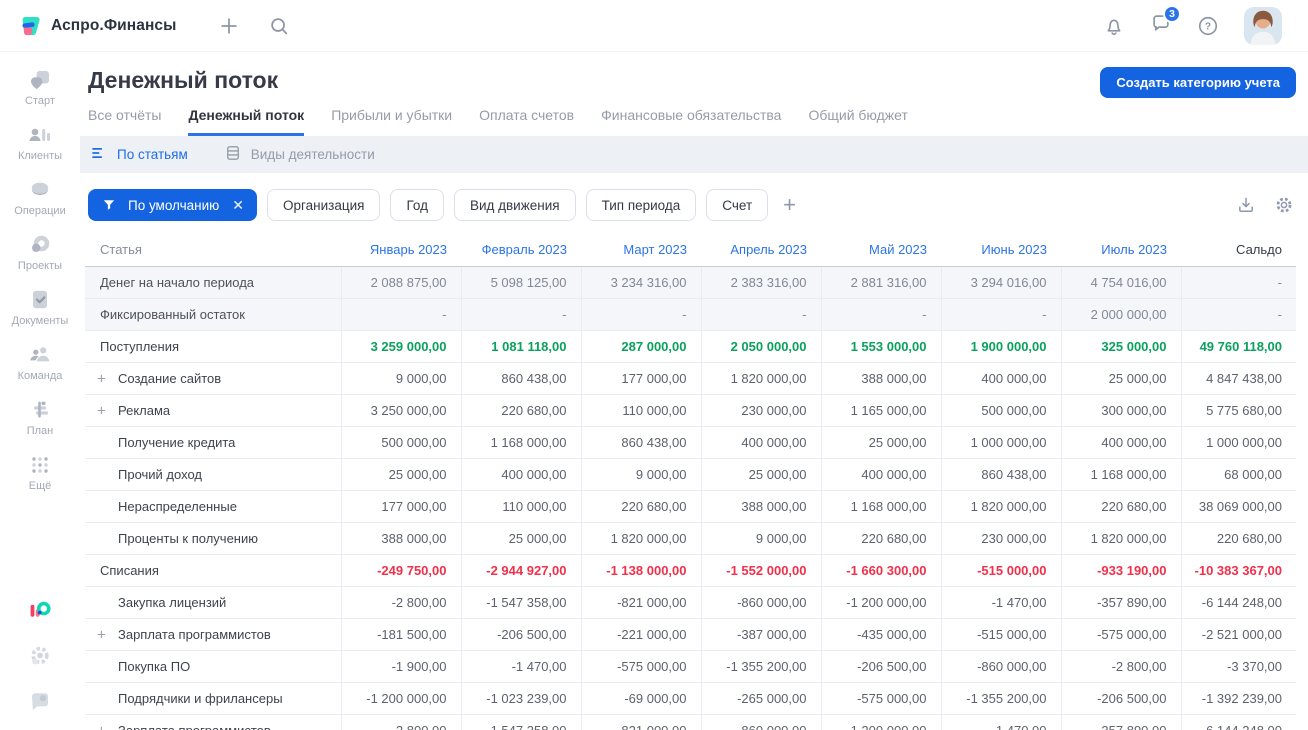 The image size is (1308, 730). What do you see at coordinates (880, 346) in the screenshot?
I see `value-cell: 1 553 000,00` at bounding box center [880, 346].